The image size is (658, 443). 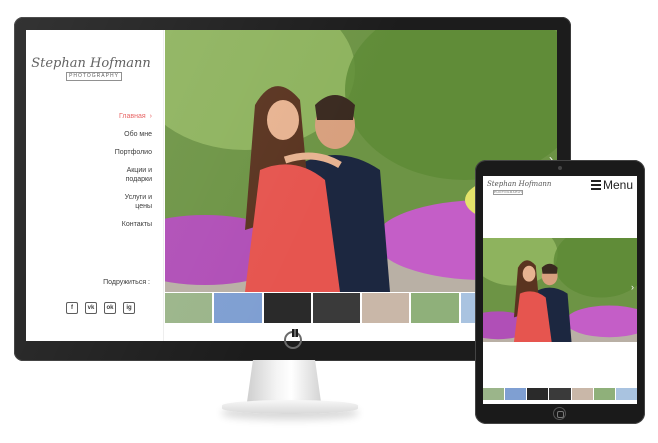 I want to click on slider-next-icon: ›, so click(x=632, y=287).